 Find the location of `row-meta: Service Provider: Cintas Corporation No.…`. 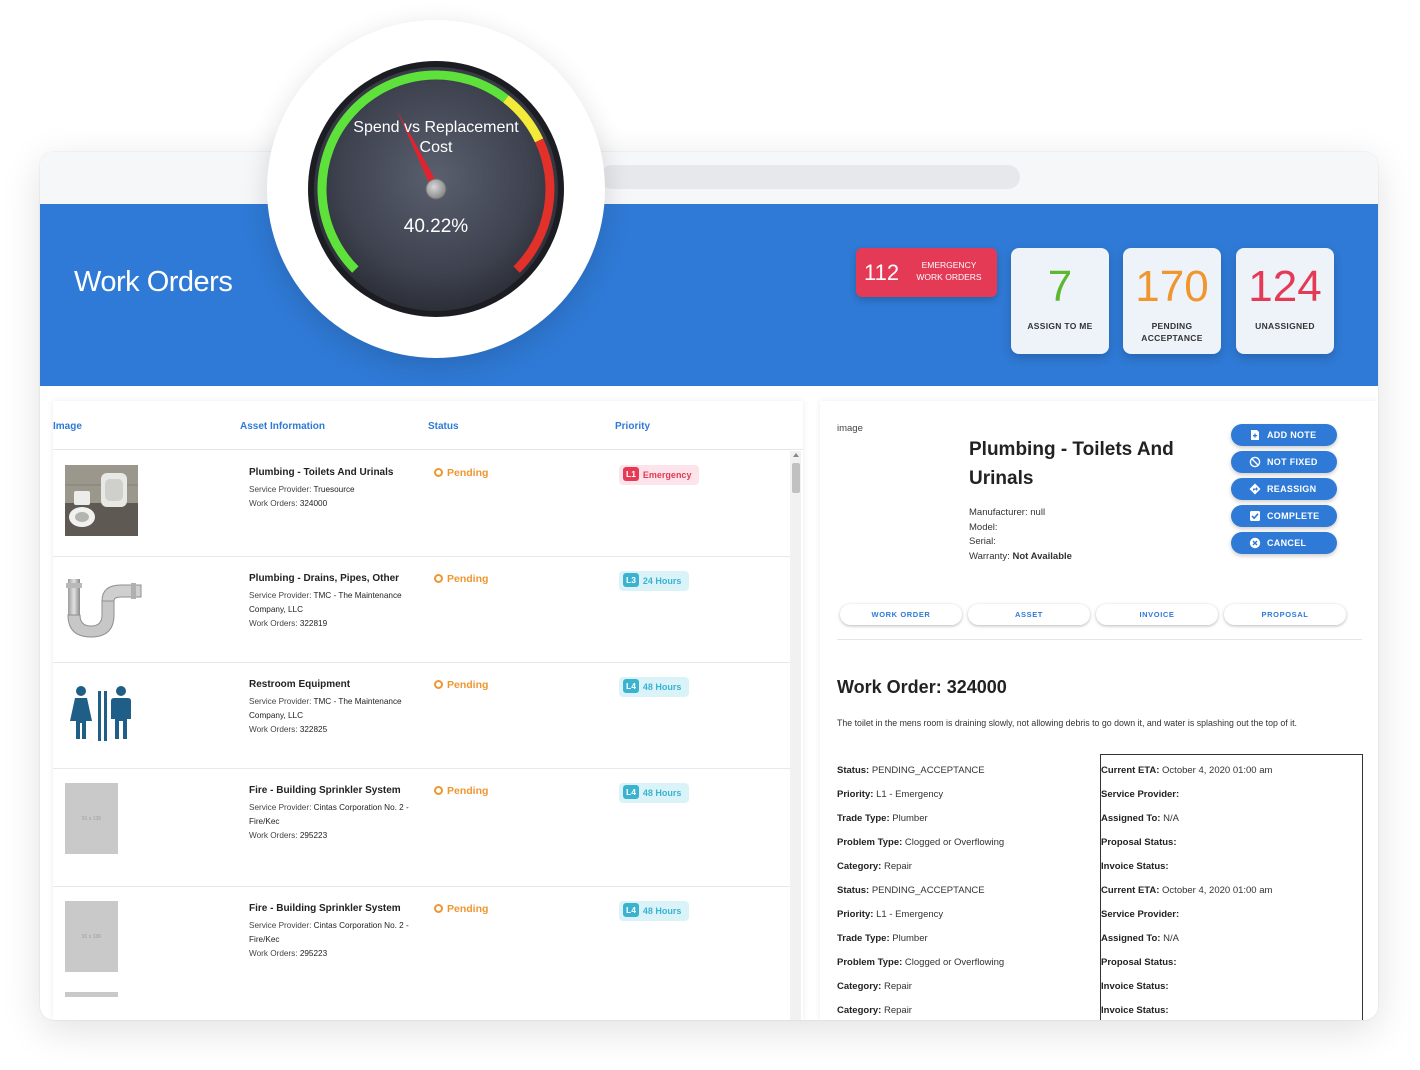

row-meta: Service Provider: Cintas Corporation No.… is located at coordinates (329, 939).